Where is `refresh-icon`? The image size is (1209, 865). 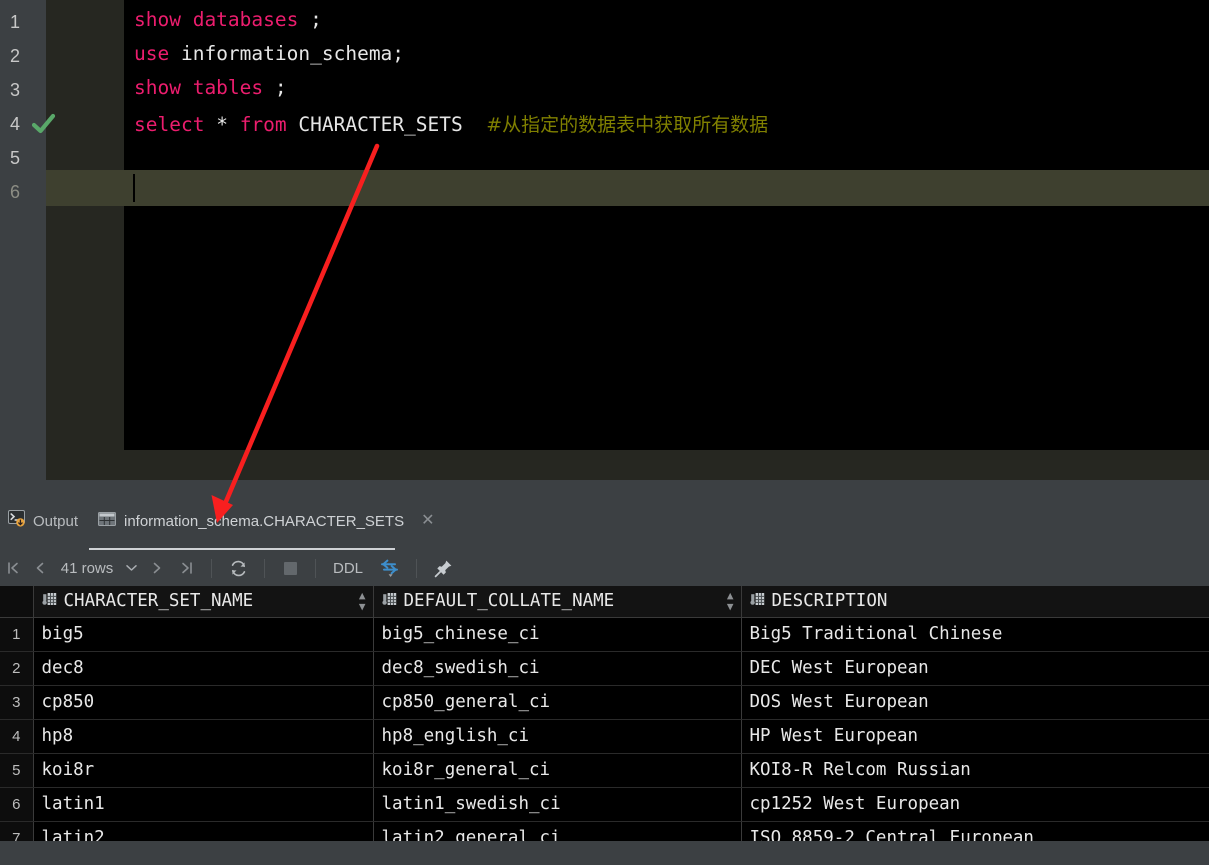
refresh-icon is located at coordinates (238, 568).